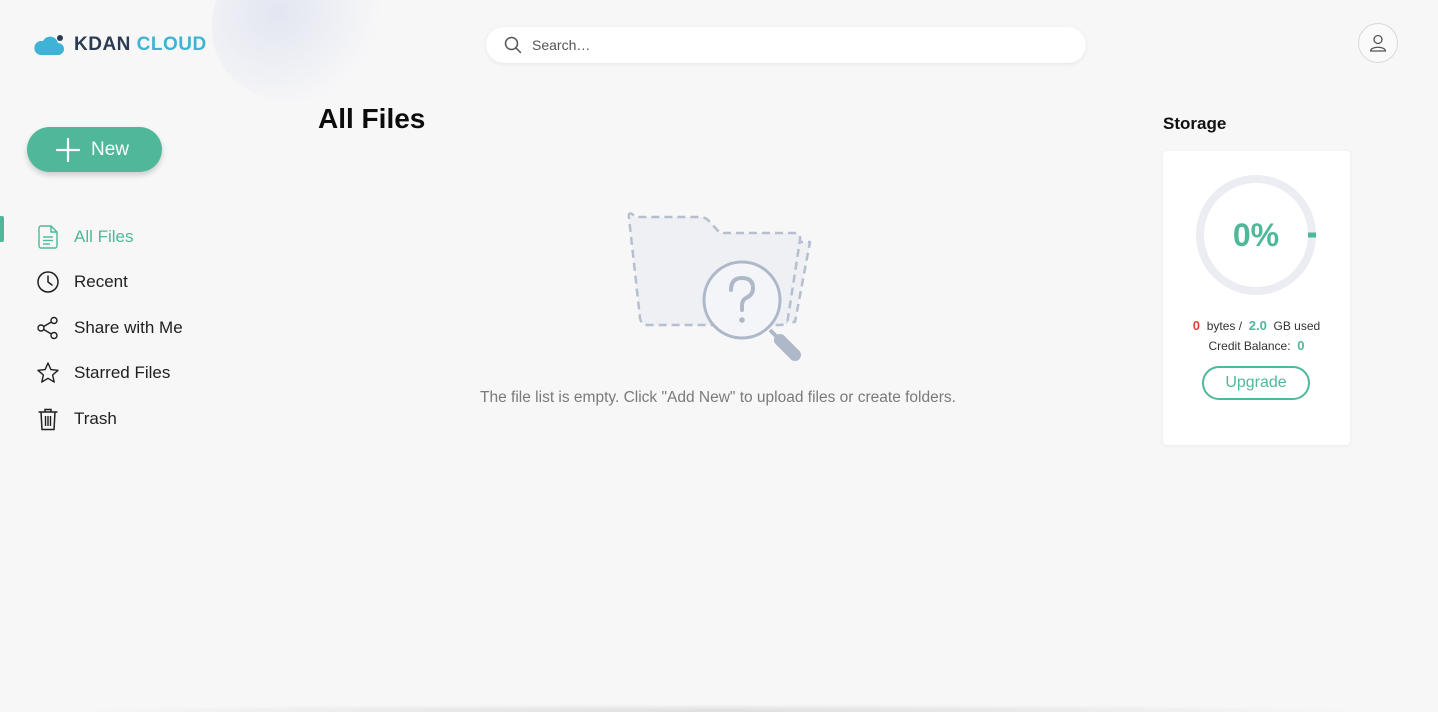 Image resolution: width=1438 pixels, height=712 pixels. I want to click on storage-used-unit: bytes /, so click(1224, 326).